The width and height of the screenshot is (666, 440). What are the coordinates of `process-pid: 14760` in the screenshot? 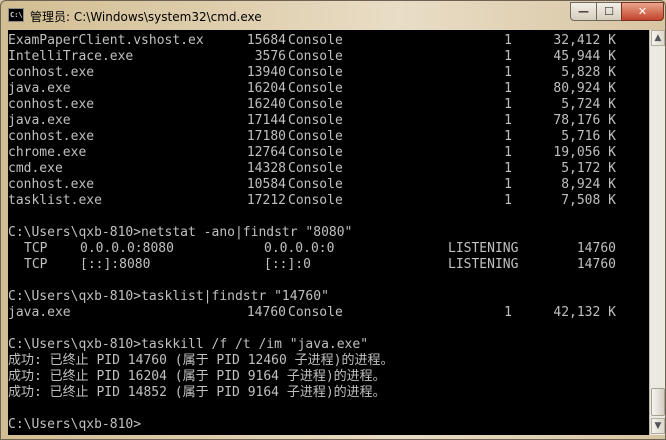 It's located at (266, 312).